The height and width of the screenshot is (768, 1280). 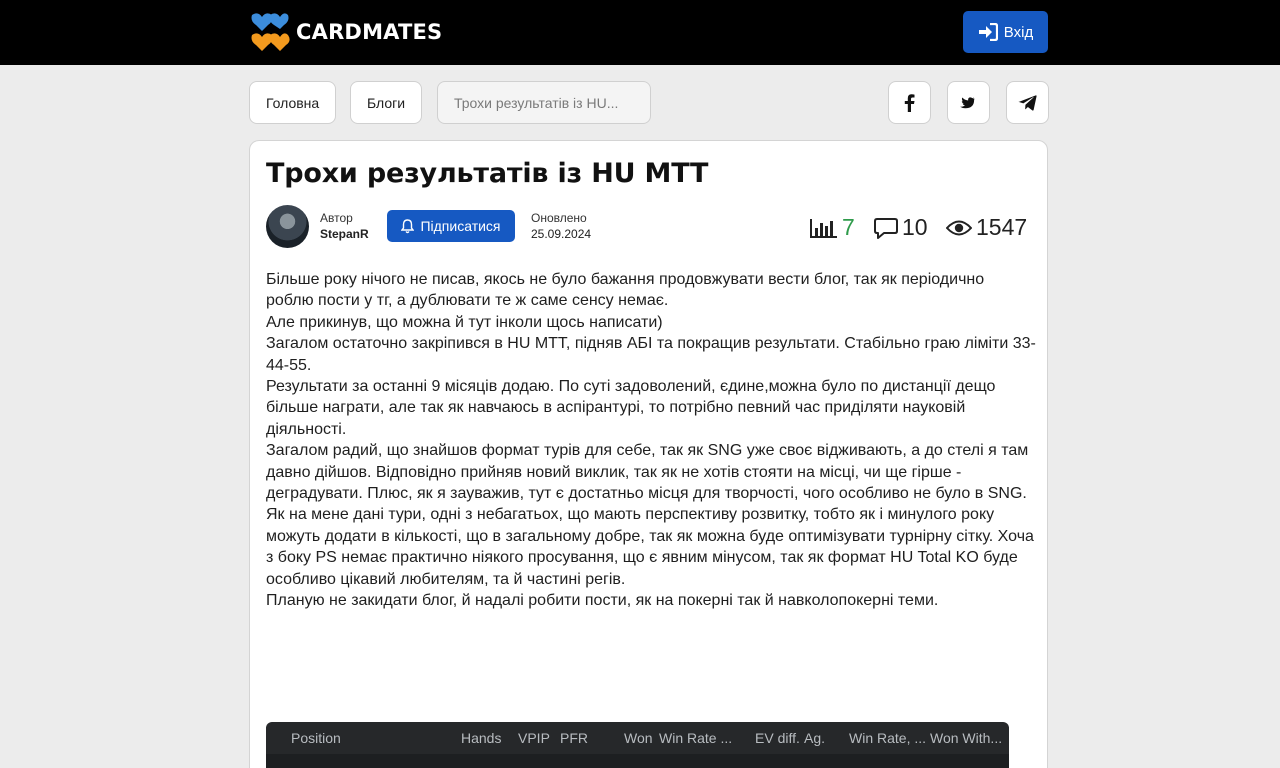 I want to click on bar-chart-icon, so click(x=823, y=228).